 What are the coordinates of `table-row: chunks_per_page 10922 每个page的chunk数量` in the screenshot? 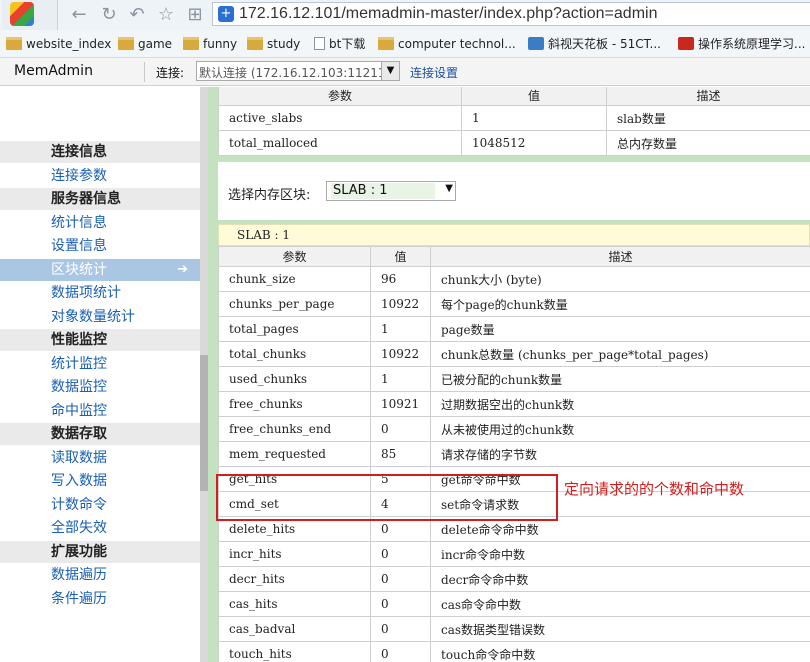 It's located at (514, 304).